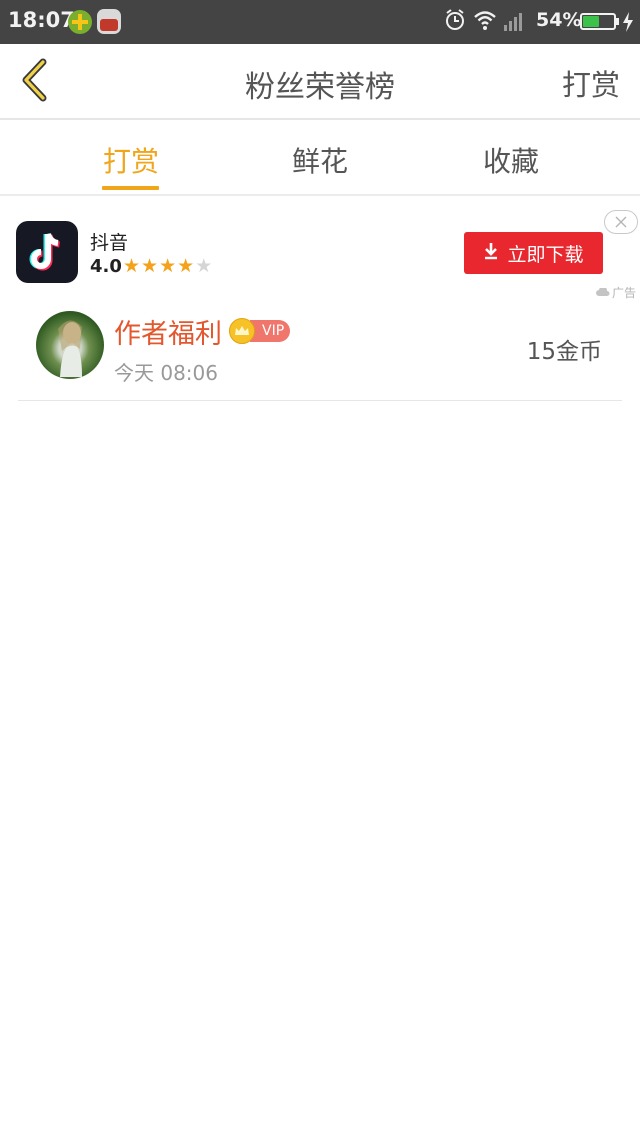 Image resolution: width=640 pixels, height=1138 pixels. I want to click on signal-icon, so click(515, 23).